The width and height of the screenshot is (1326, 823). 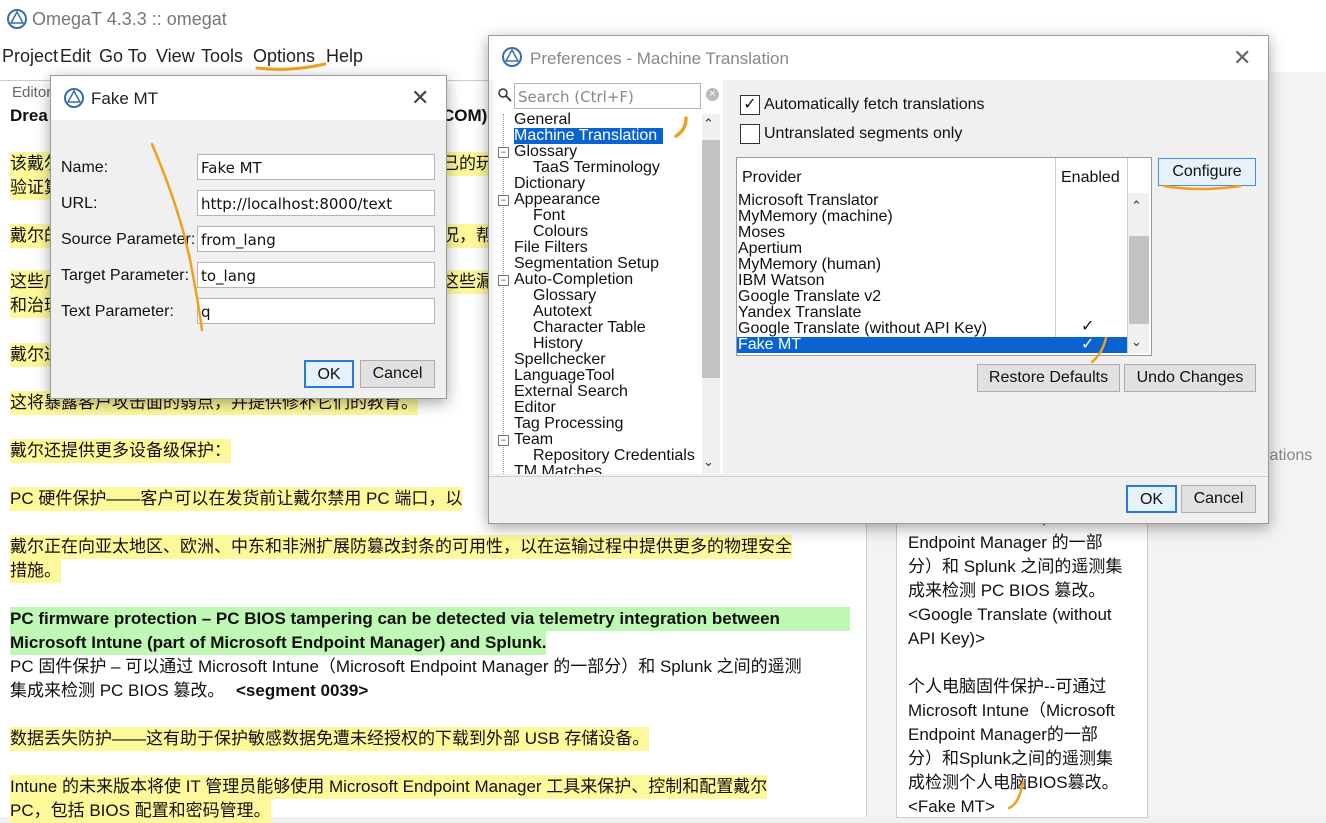 What do you see at coordinates (560, 360) in the screenshot?
I see `tree-item-spellchecker: Spellchecker` at bounding box center [560, 360].